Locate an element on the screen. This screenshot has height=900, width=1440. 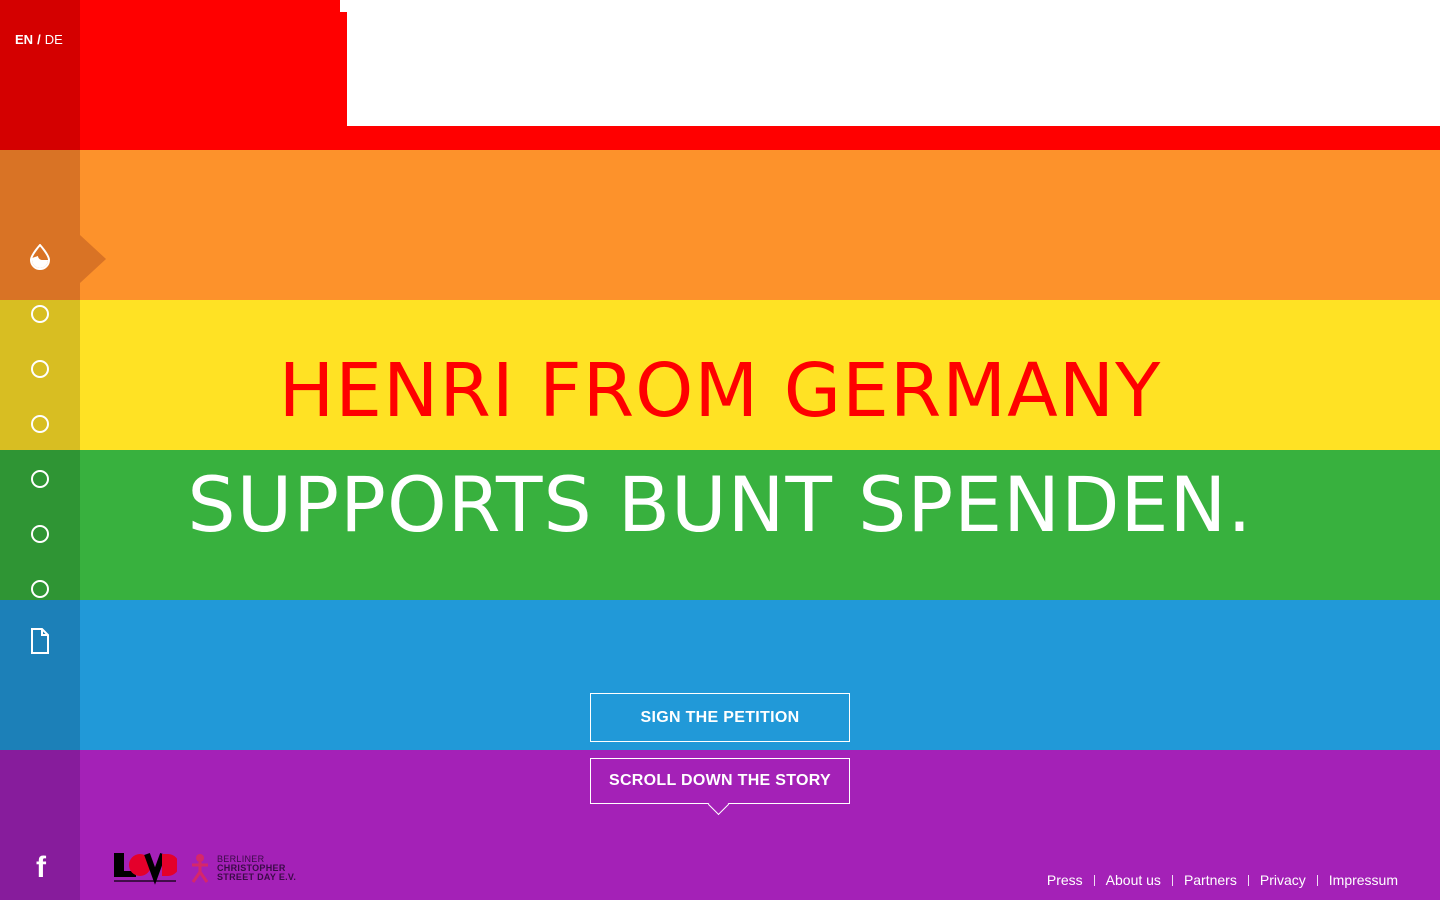
footer-link-privacy: Privacy is located at coordinates (1283, 880).